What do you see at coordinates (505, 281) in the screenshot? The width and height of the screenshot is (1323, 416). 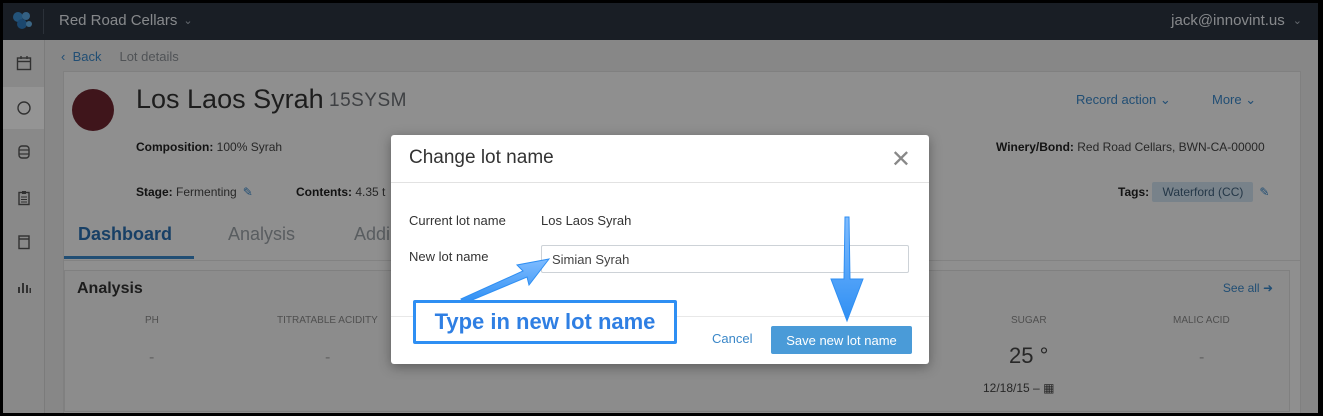 I see `arrow-to-input` at bounding box center [505, 281].